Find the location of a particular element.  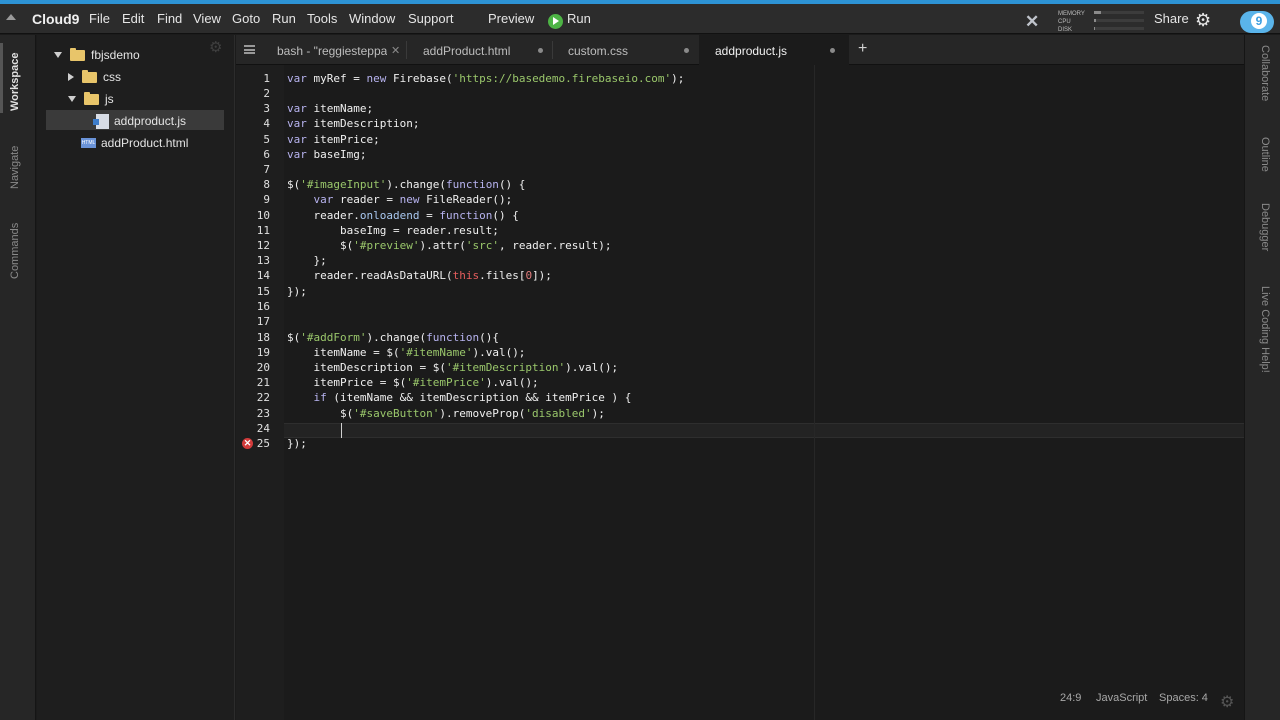

memory-meter is located at coordinates (1119, 12).